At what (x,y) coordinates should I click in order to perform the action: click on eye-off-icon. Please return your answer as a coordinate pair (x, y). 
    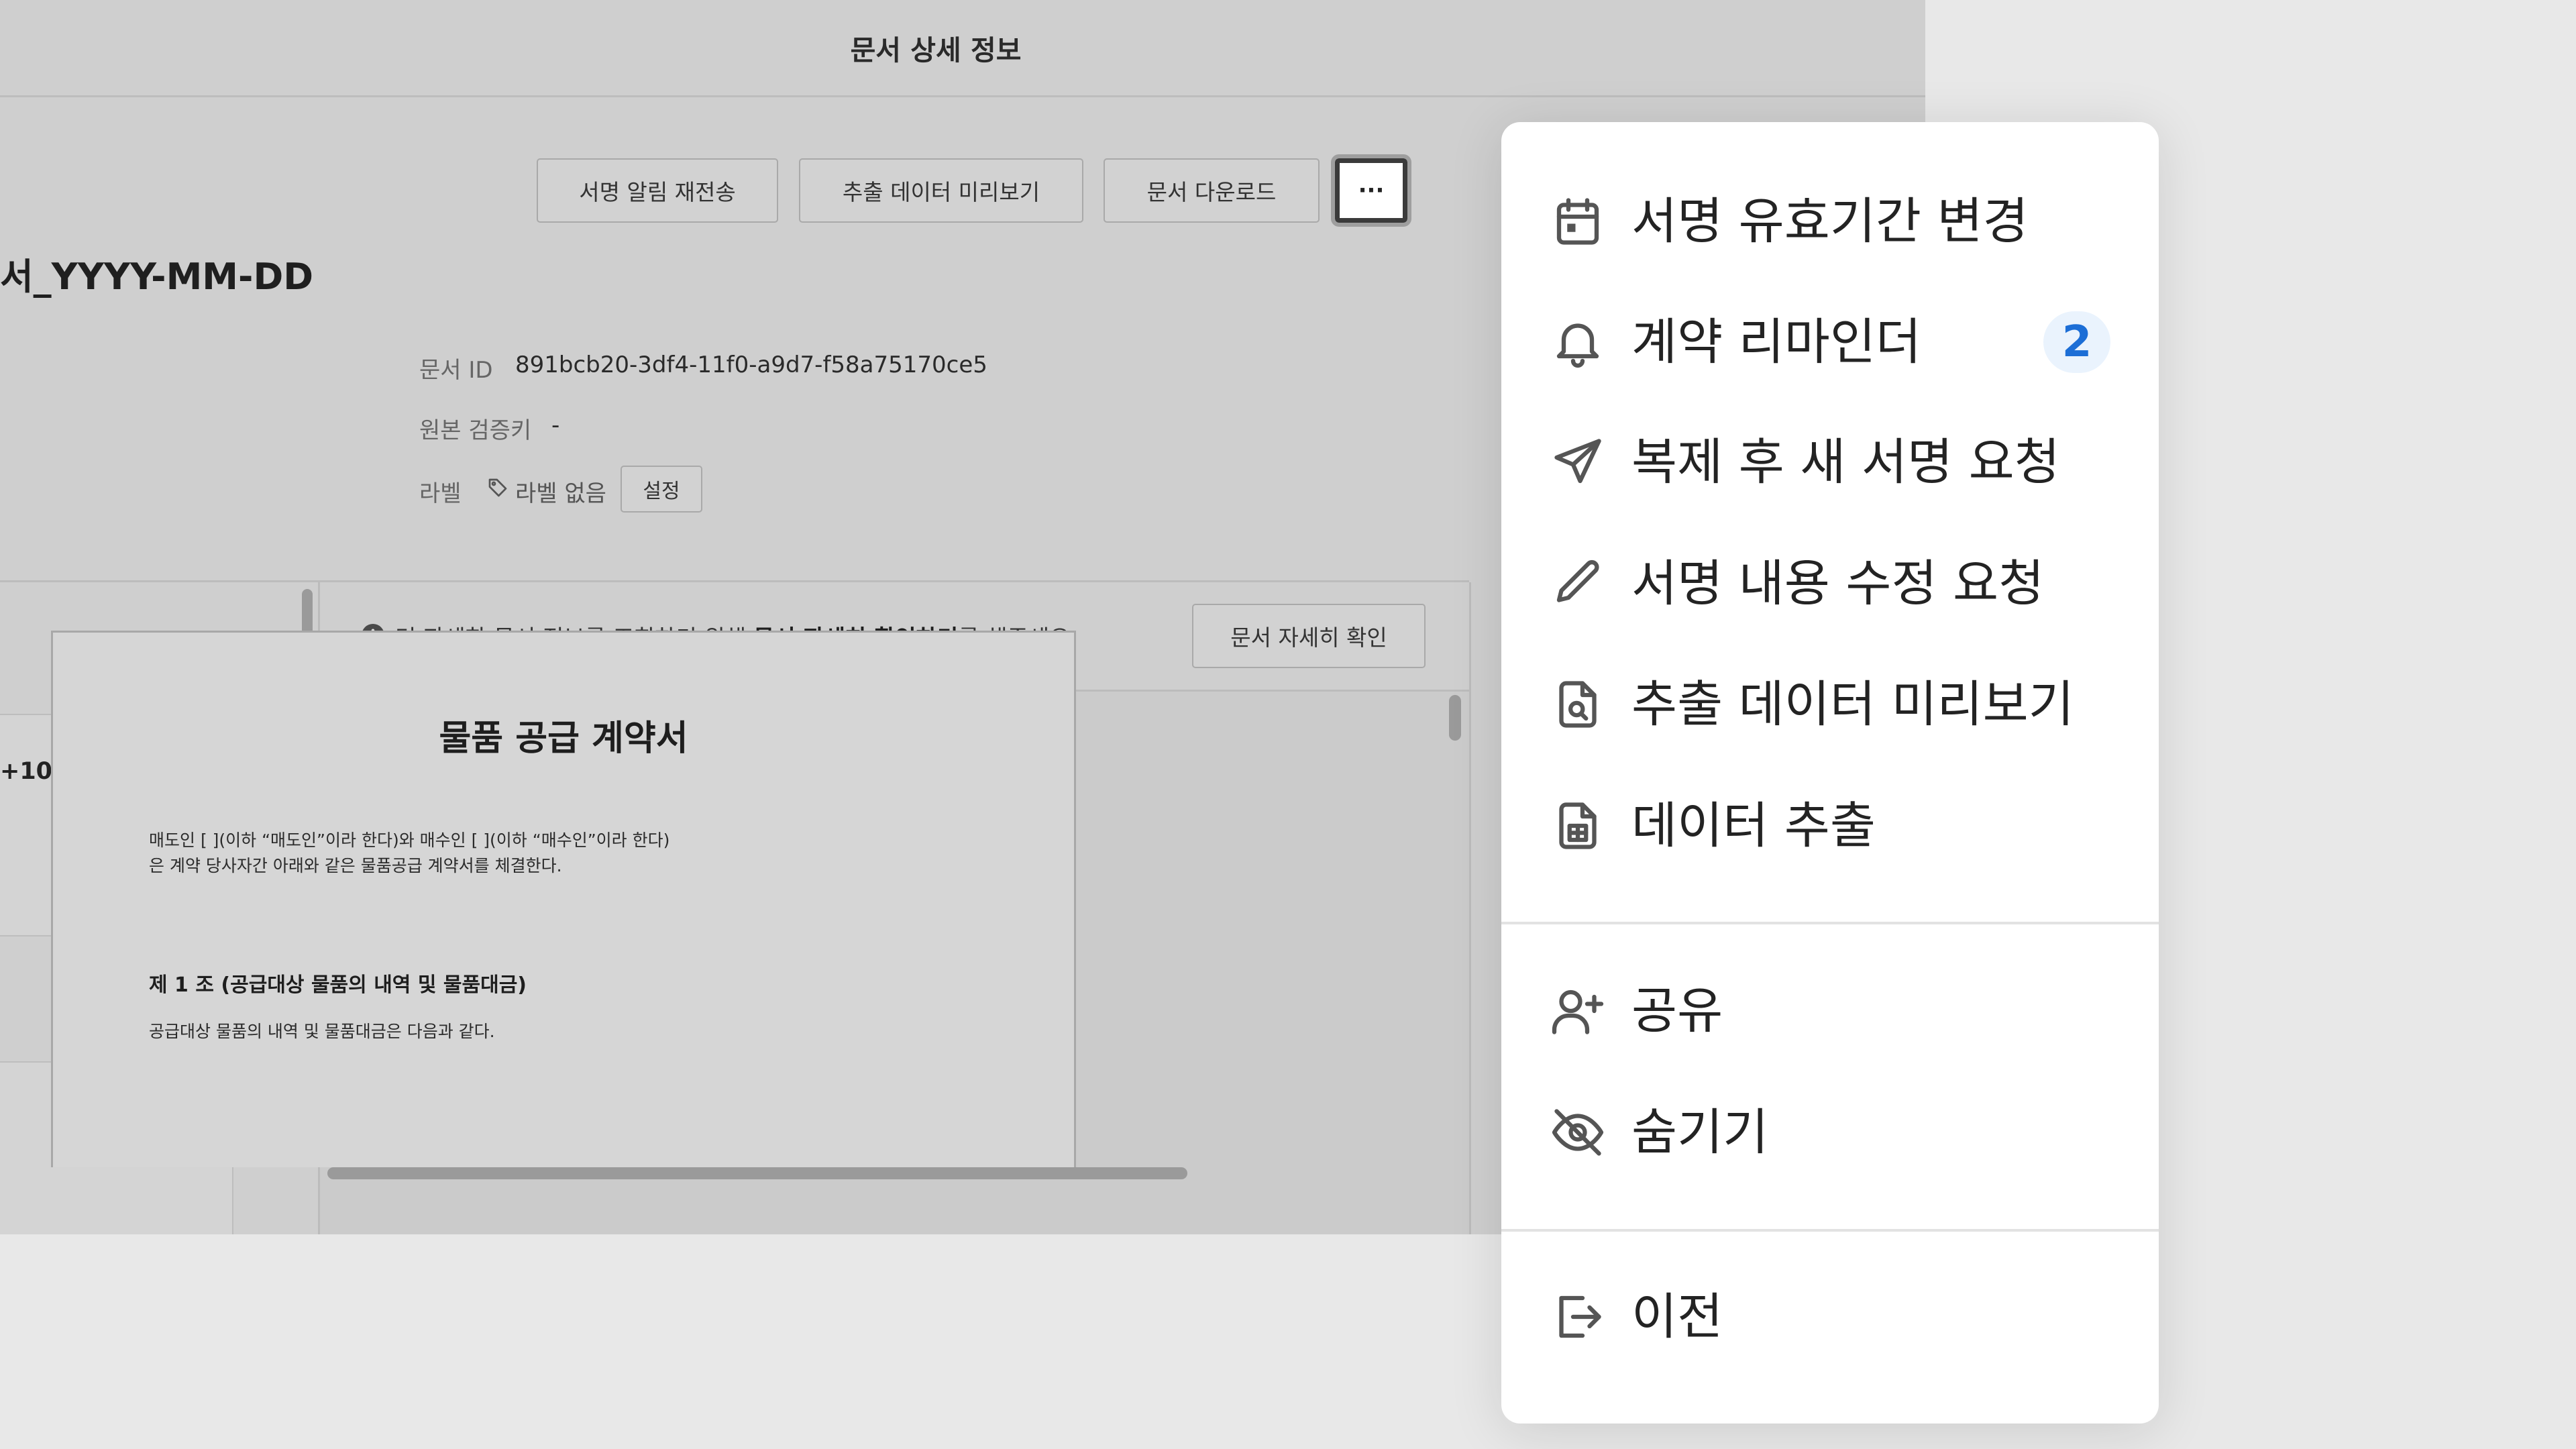
    Looking at the image, I should click on (1578, 1132).